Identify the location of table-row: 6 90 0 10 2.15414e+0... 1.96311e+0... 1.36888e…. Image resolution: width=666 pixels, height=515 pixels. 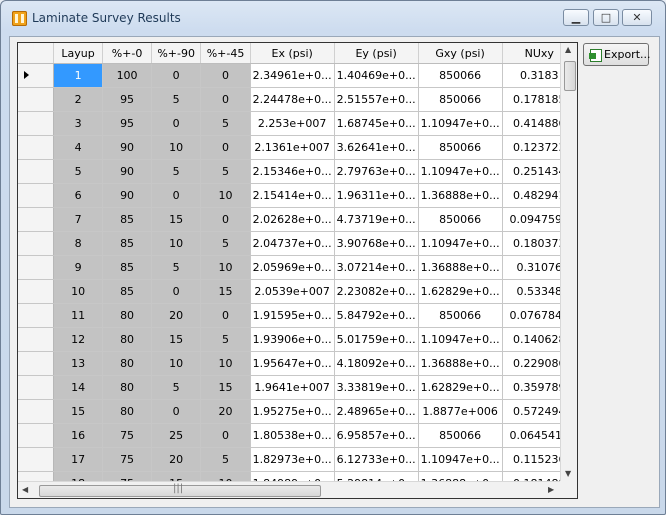
(297, 195).